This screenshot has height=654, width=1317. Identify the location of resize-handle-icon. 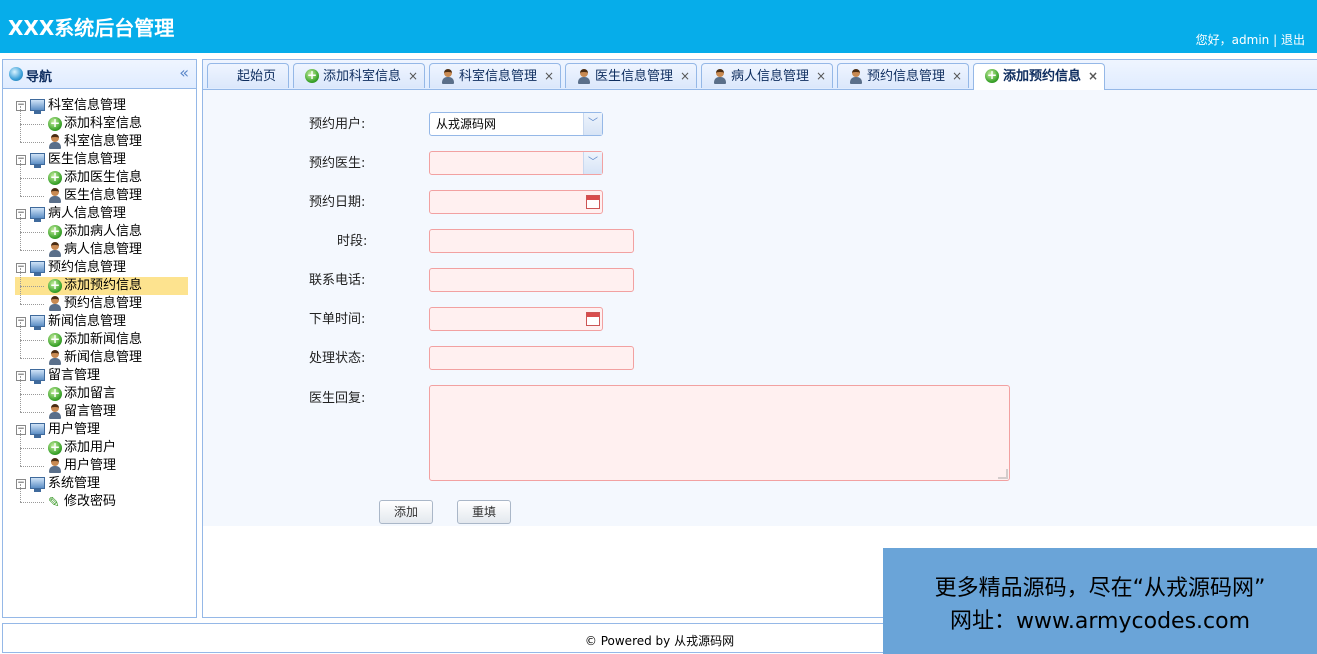
(1003, 474).